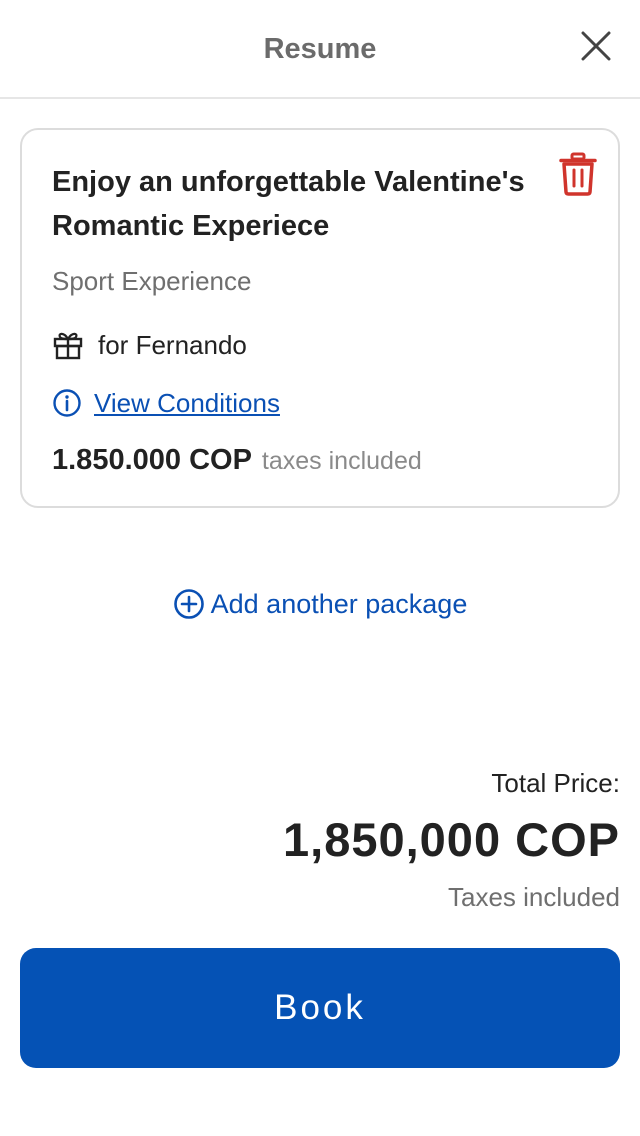 The image size is (640, 1136). I want to click on trash-icon, so click(578, 174).